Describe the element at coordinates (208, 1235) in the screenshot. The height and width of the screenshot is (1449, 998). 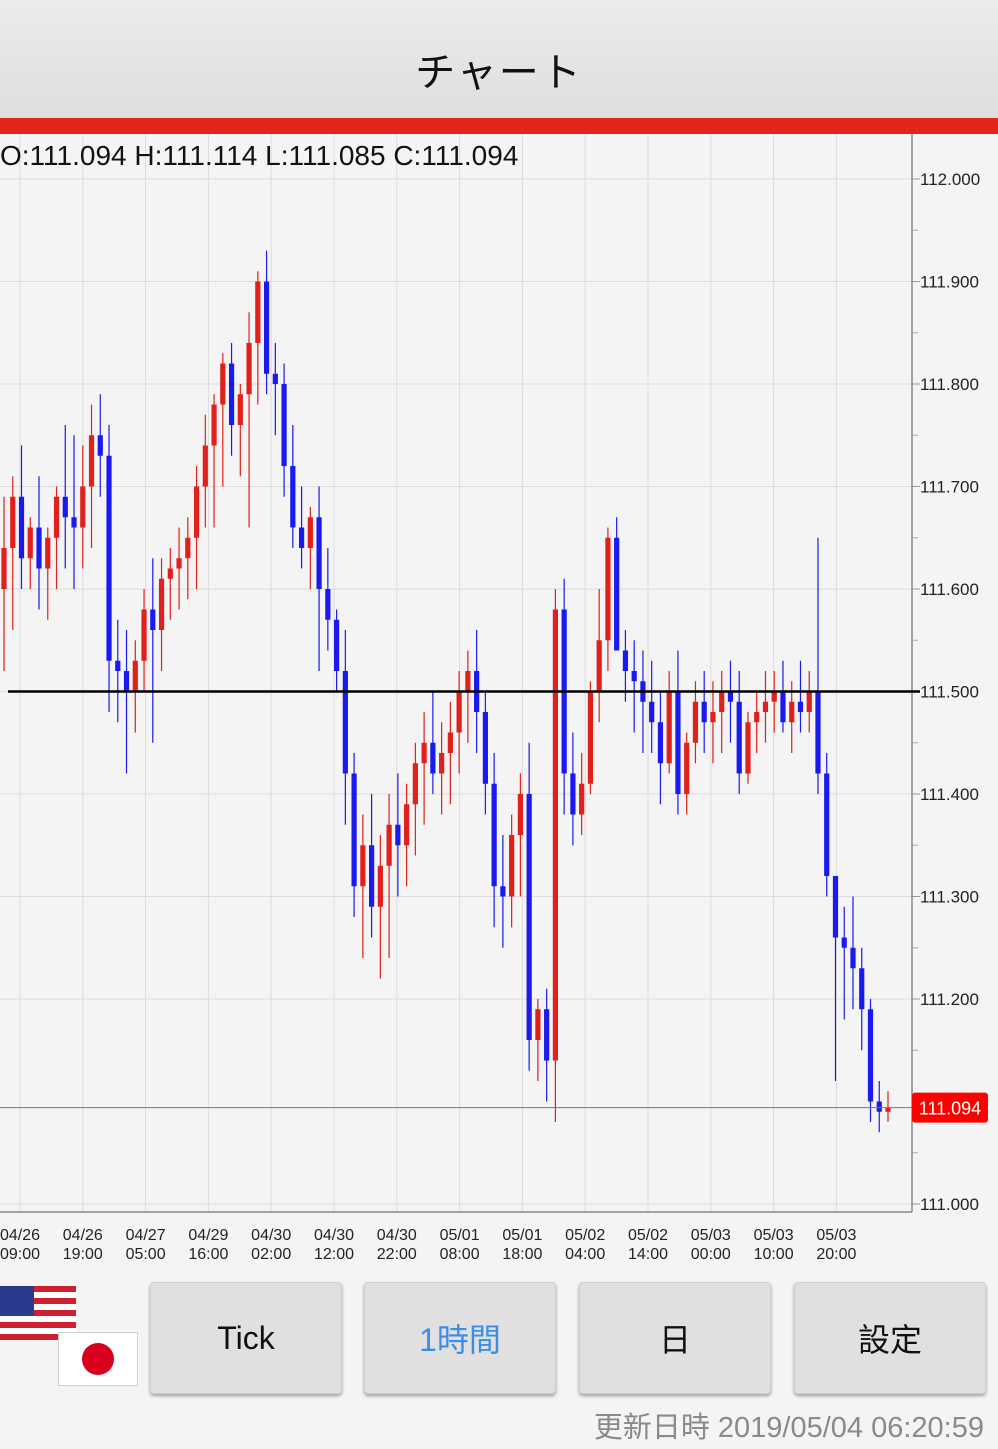
I see `x-tick-label: 04/29` at that location.